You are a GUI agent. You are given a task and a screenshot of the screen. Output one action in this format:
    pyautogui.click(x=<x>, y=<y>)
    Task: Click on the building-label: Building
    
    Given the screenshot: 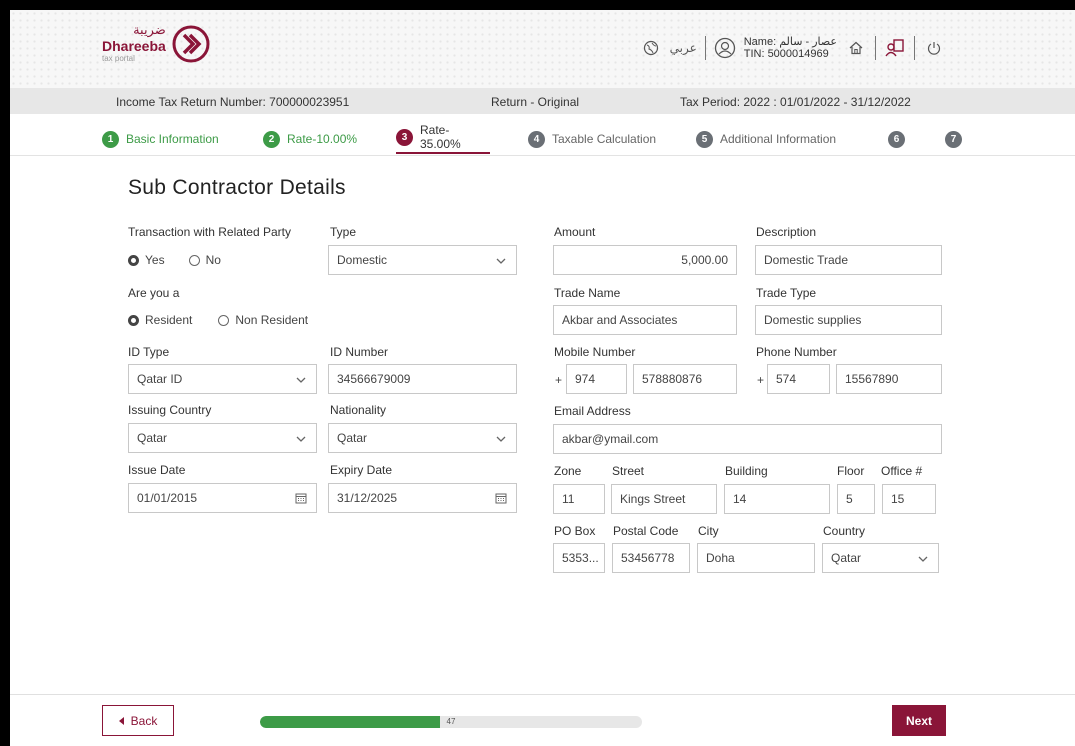 What is the action you would take?
    pyautogui.click(x=746, y=471)
    